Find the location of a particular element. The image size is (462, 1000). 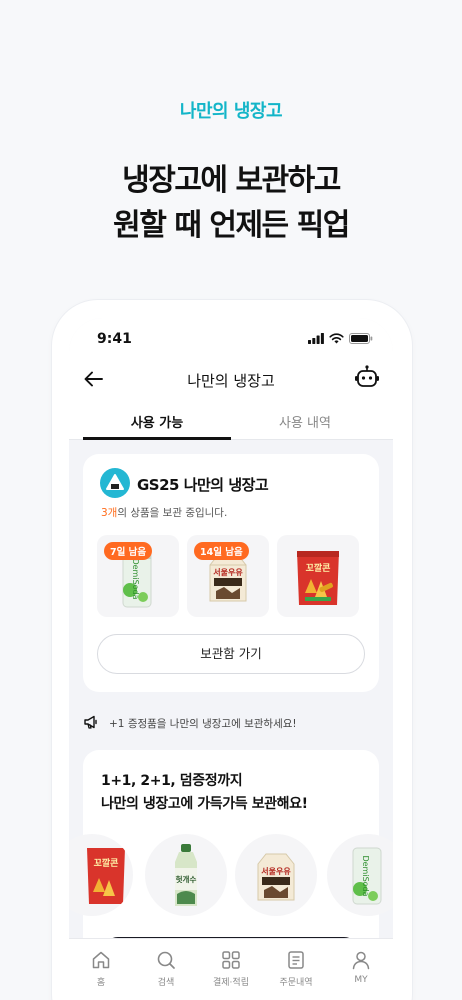

promo-card-line1: 1+1, 2+1, 덤증정까지 is located at coordinates (172, 781).